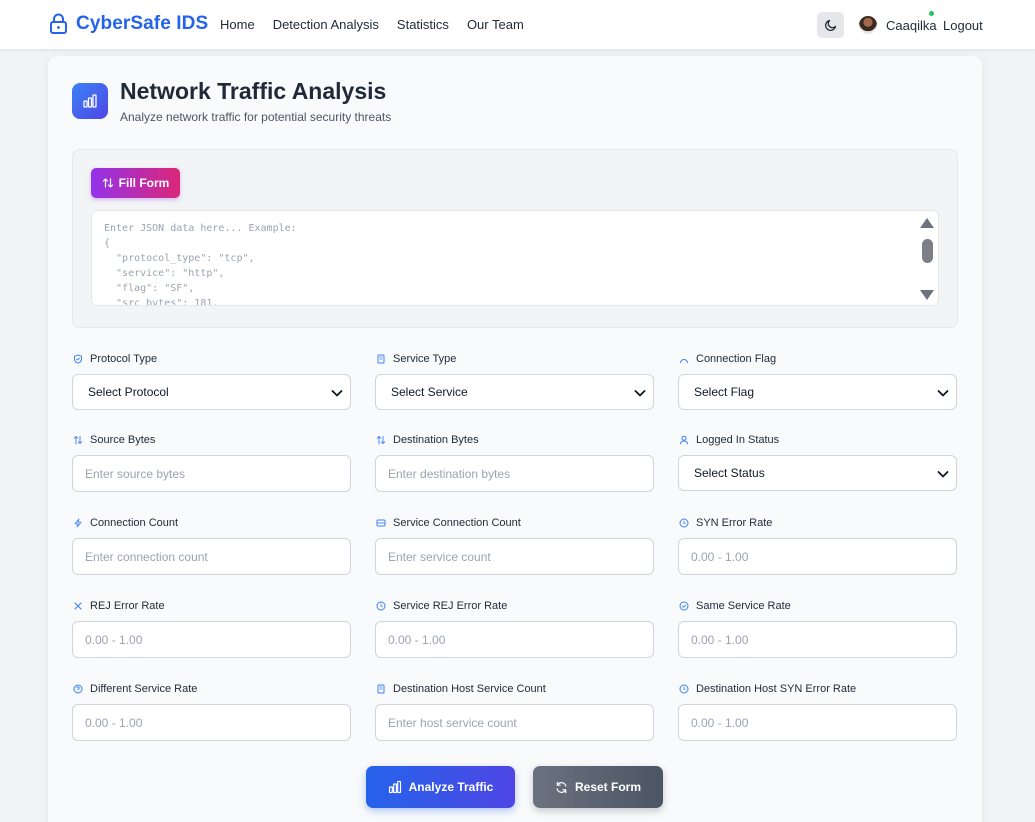 The image size is (1035, 822). What do you see at coordinates (78, 359) in the screenshot?
I see `shield-icon` at bounding box center [78, 359].